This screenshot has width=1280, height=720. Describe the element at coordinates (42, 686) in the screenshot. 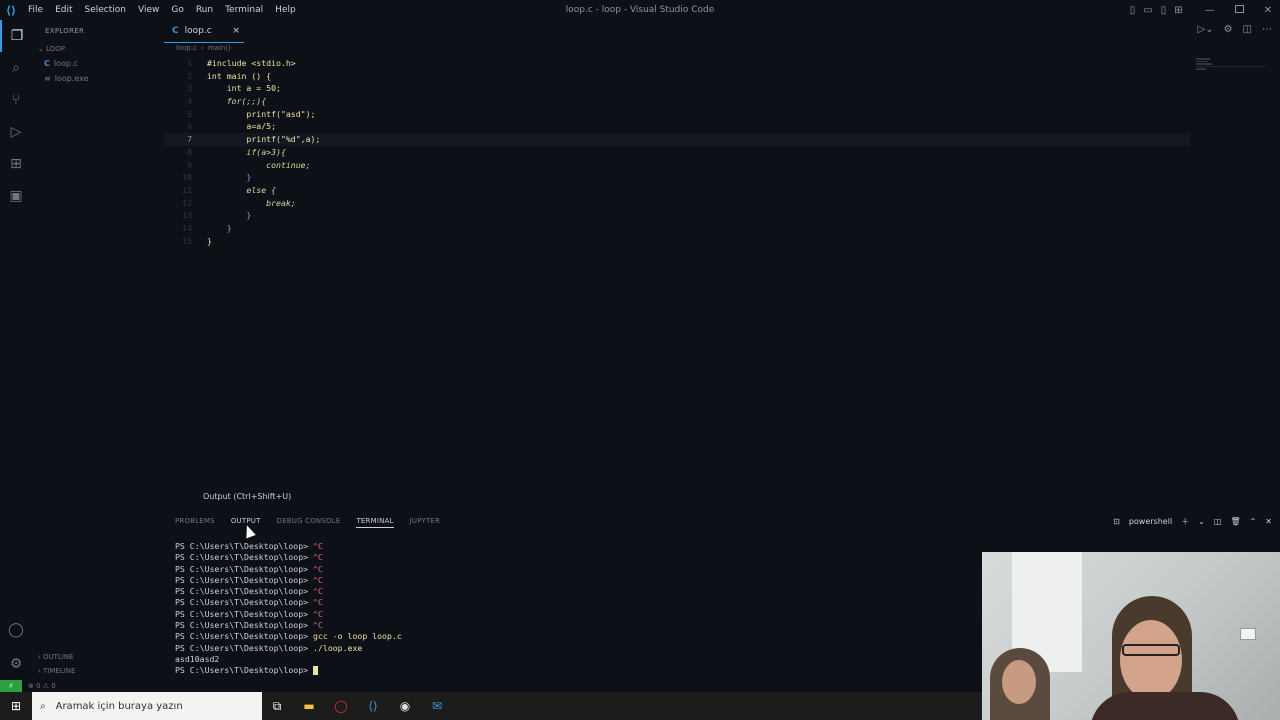

I see `problems-counter: ⊗ 0 ⚠ 0` at that location.